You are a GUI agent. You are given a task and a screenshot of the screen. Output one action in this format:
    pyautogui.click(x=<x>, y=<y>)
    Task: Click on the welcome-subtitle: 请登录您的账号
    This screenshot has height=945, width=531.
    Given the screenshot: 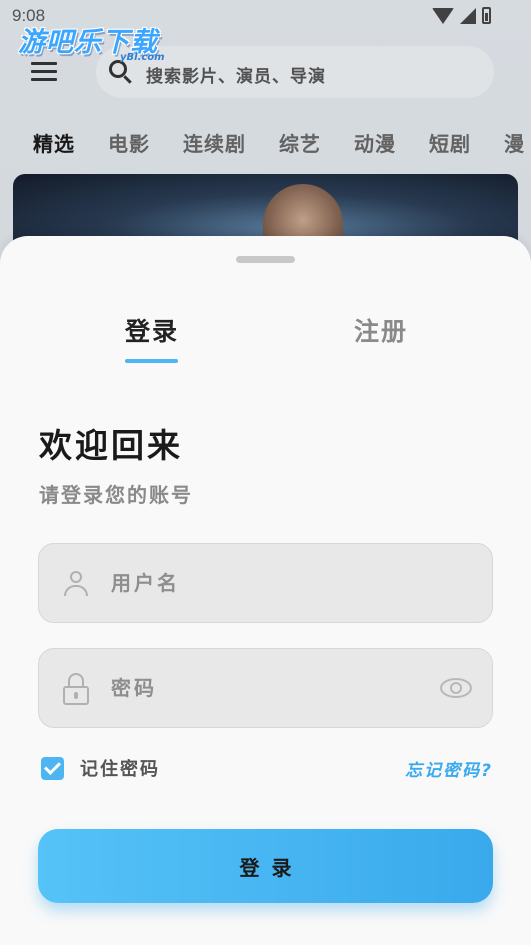 What is the action you would take?
    pyautogui.click(x=116, y=495)
    